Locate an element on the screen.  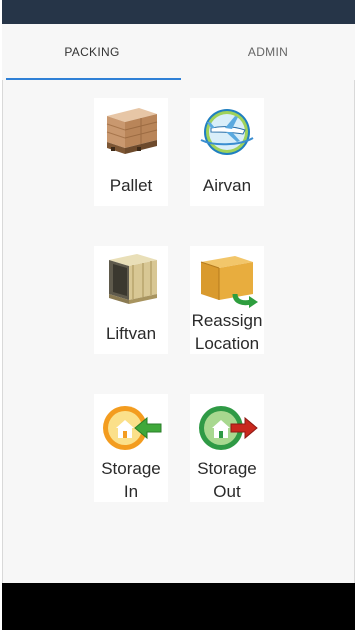
storage-out-tile: Storage Out is located at coordinates (227, 448).